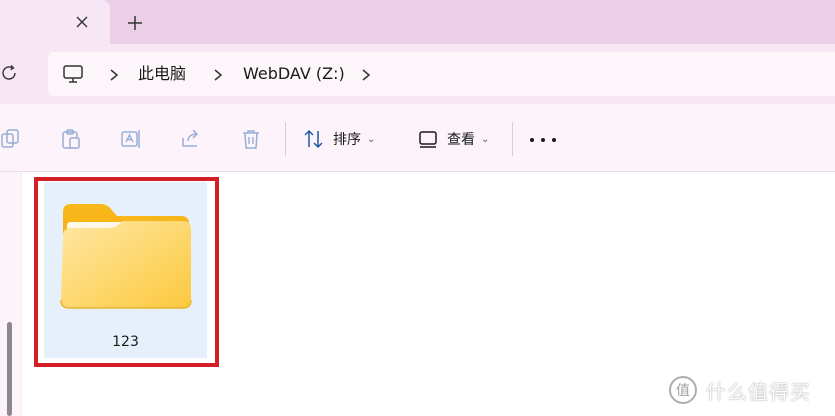 This screenshot has width=835, height=416. I want to click on paste-icon, so click(71, 139).